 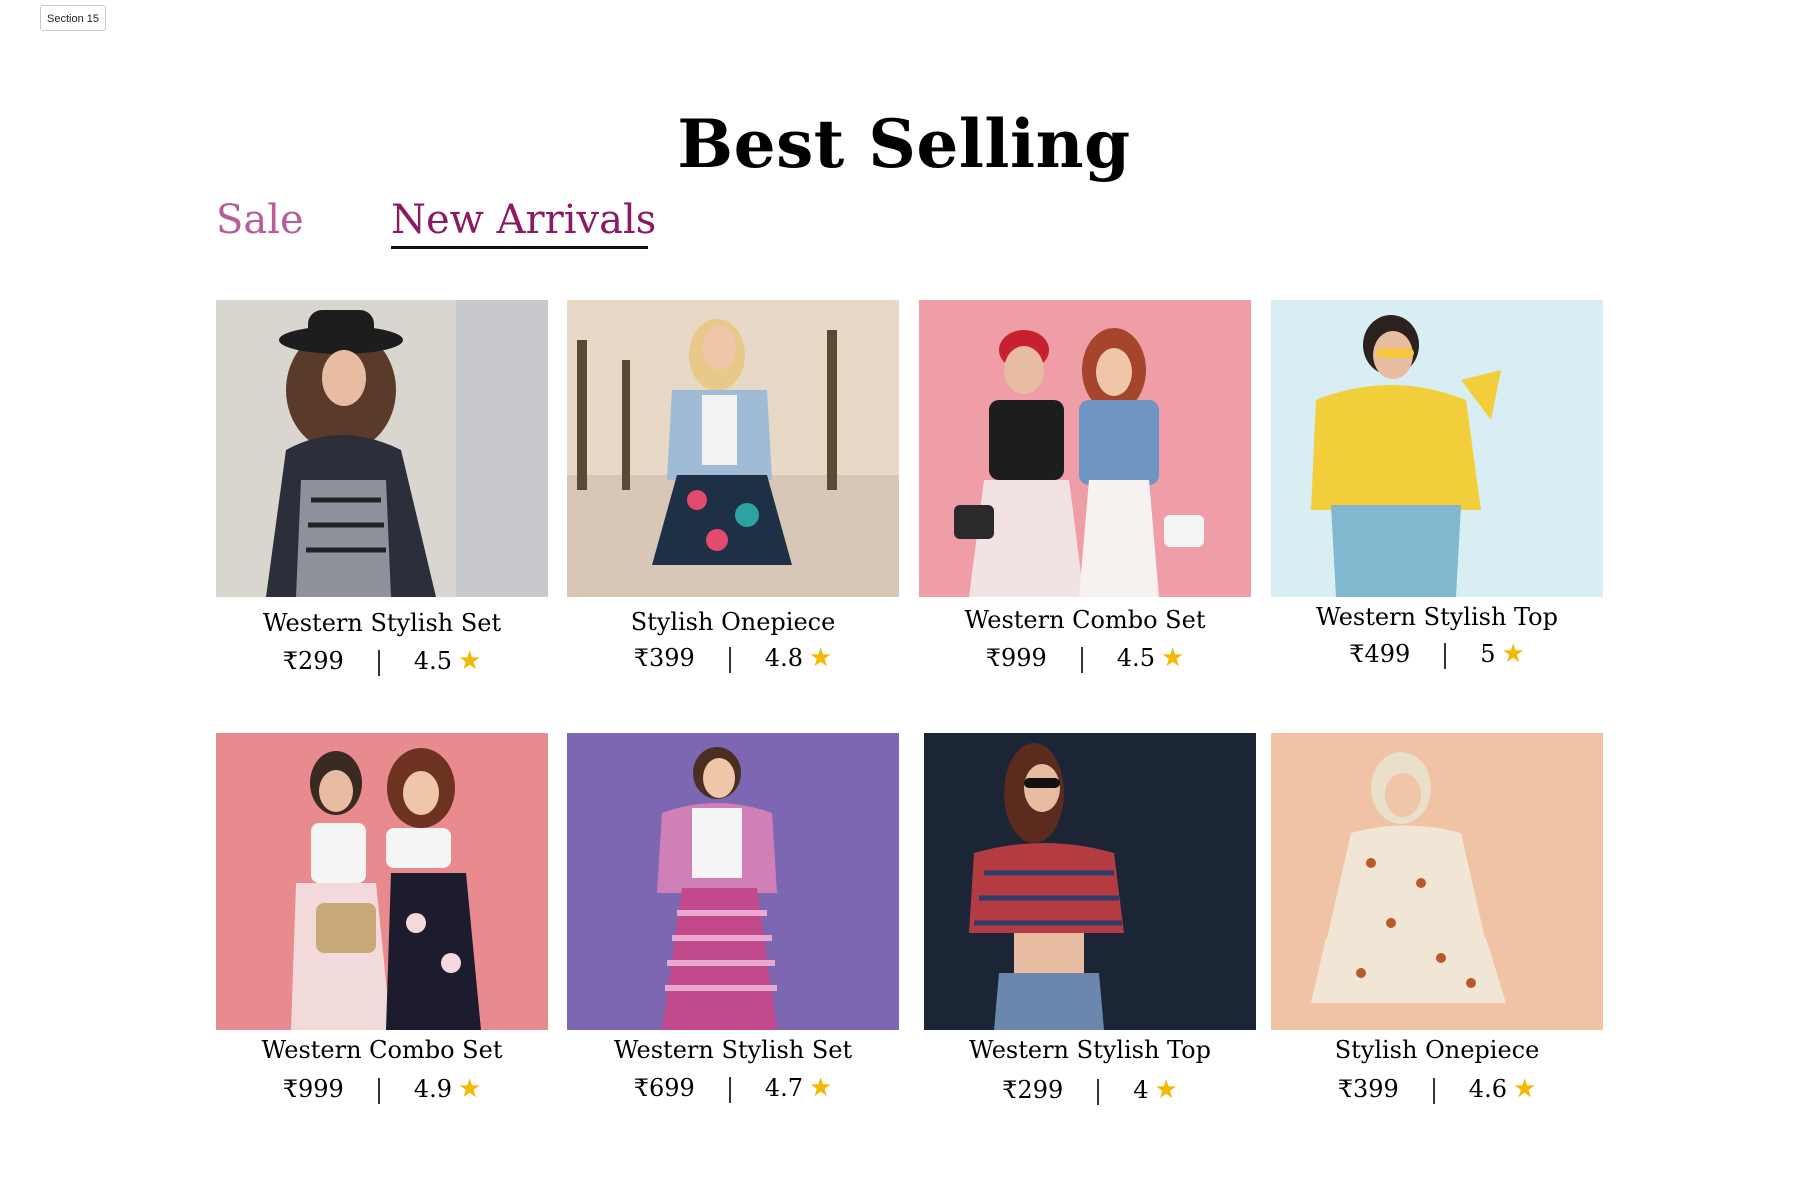 What do you see at coordinates (432, 1089) in the screenshot?
I see `product-rating: 4.9` at bounding box center [432, 1089].